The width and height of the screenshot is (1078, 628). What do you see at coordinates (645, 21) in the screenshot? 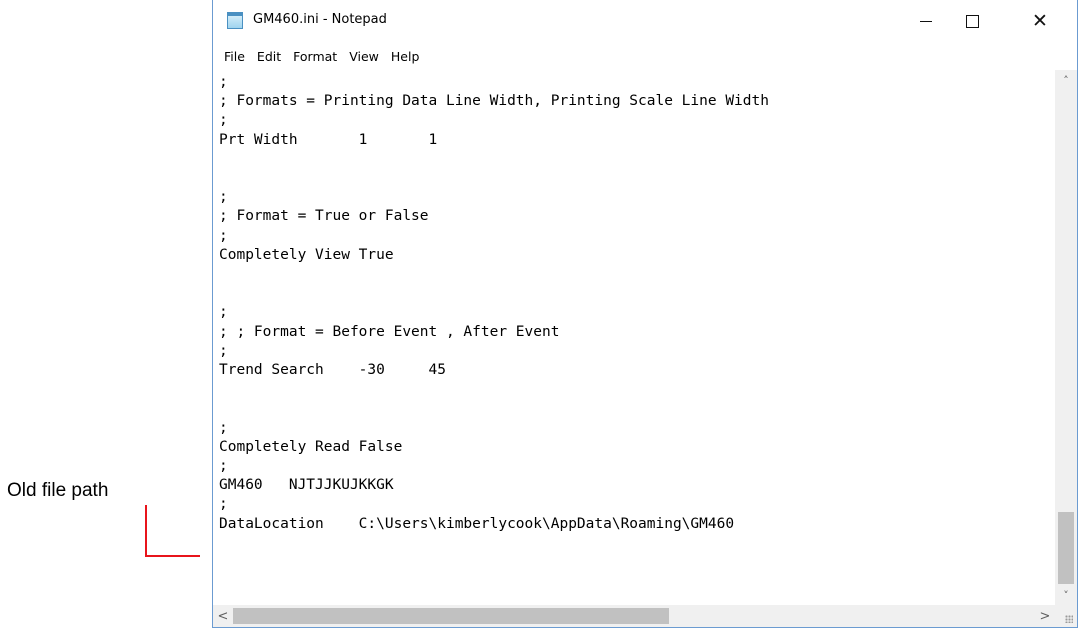
I see `title-bar: GM460.ini - Notepad ✕` at bounding box center [645, 21].